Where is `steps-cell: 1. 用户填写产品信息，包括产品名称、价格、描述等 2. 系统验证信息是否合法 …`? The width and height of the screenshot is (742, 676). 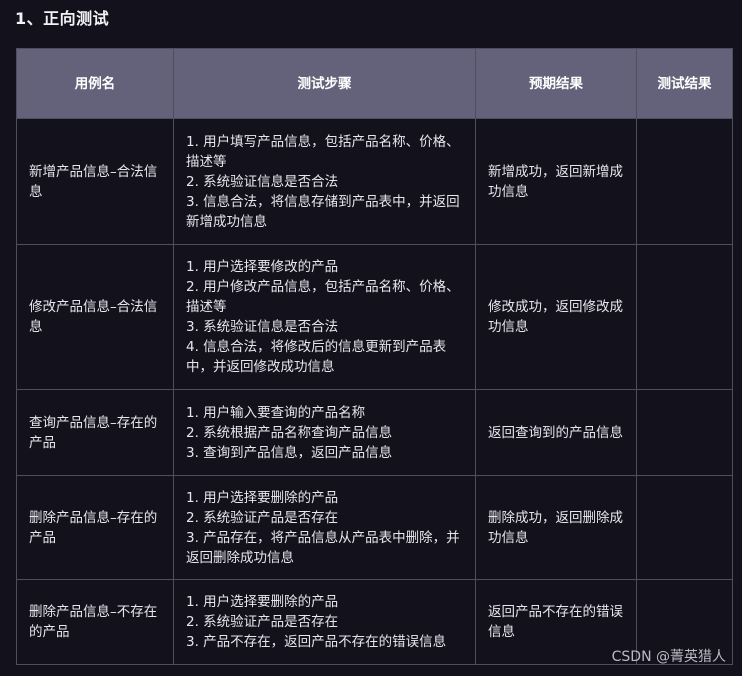
steps-cell: 1. 用户填写产品信息，包括产品名称、价格、描述等 2. 系统验证信息是否合法 … is located at coordinates (324, 181).